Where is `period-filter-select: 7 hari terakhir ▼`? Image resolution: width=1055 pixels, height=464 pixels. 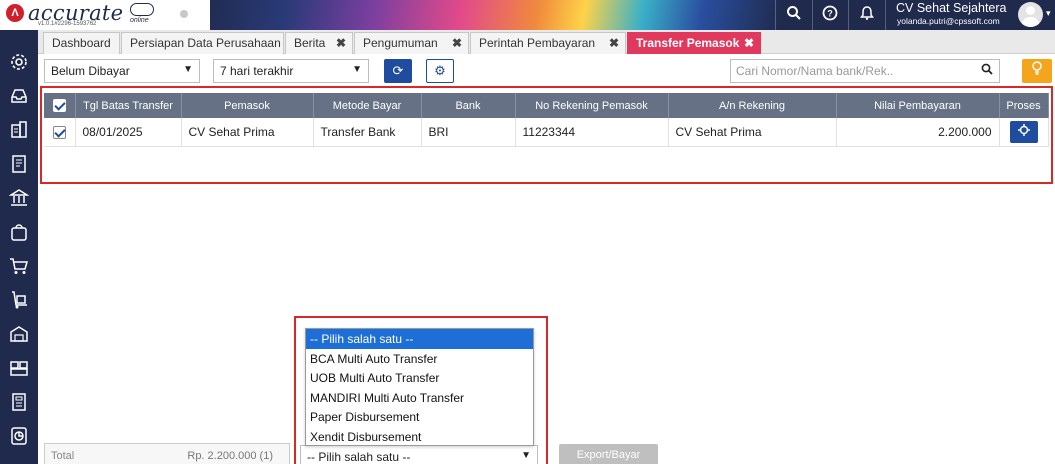 period-filter-select: 7 hari terakhir ▼ is located at coordinates (291, 71).